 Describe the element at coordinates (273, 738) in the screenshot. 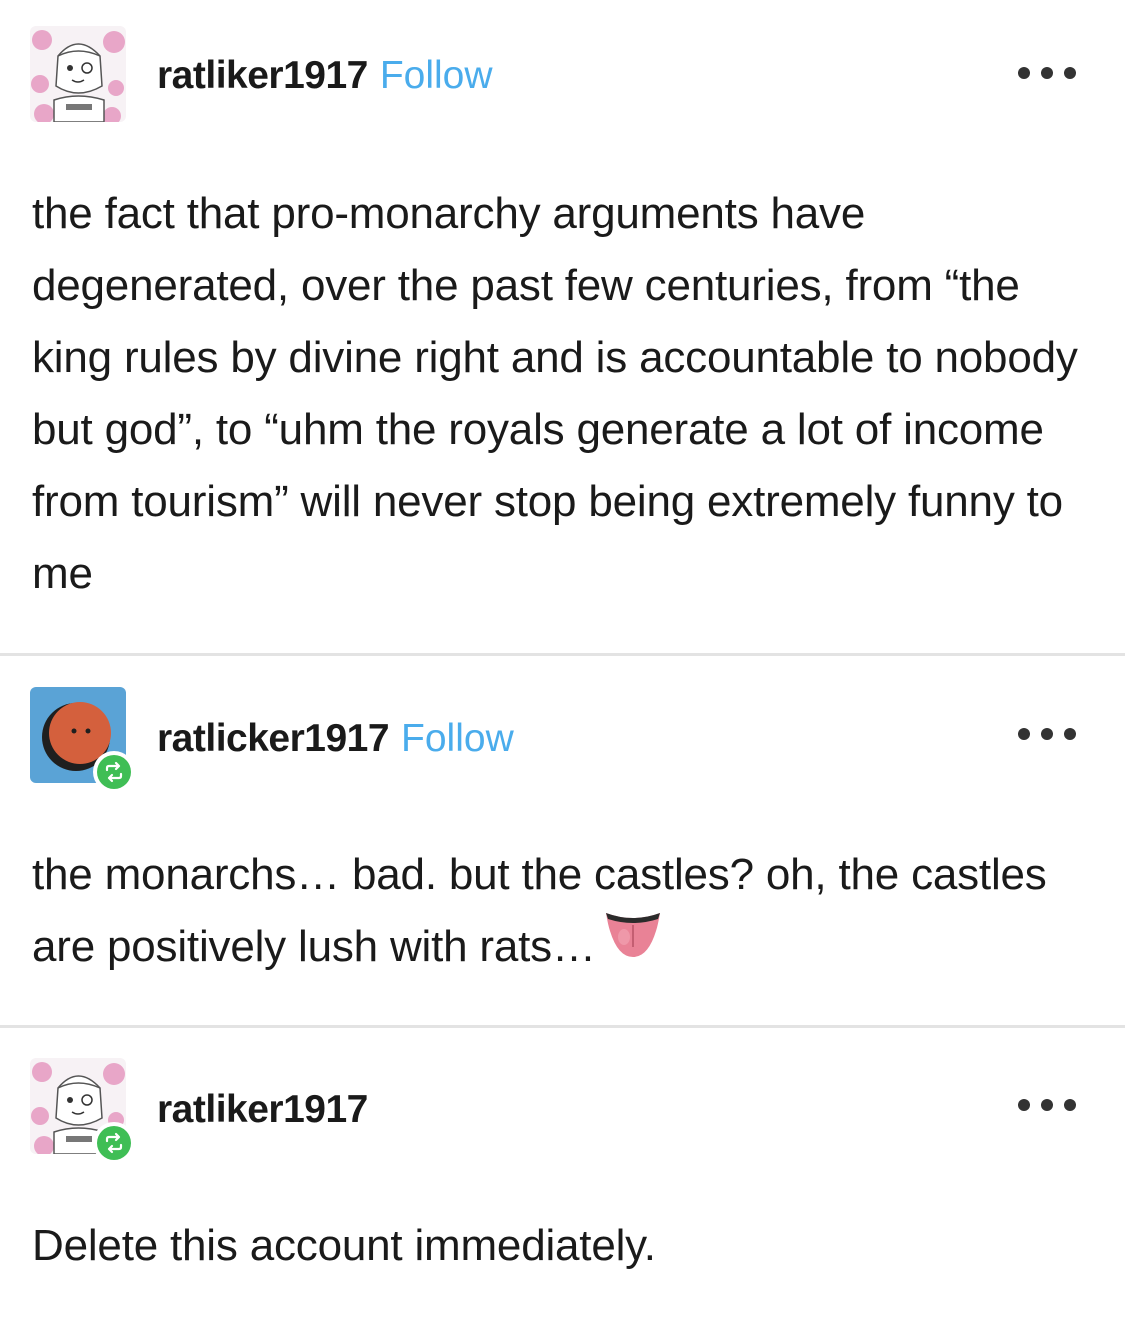

I see `username-text: ratlicker1917` at that location.